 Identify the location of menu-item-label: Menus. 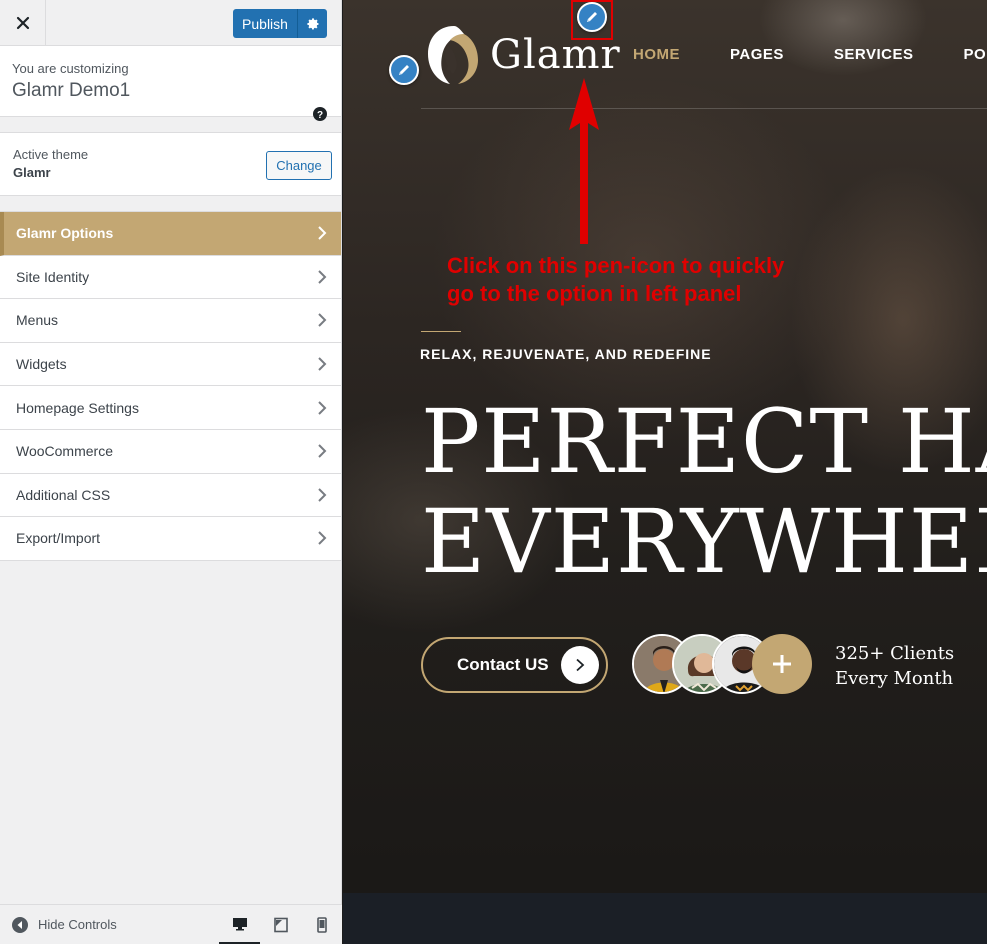
(37, 320).